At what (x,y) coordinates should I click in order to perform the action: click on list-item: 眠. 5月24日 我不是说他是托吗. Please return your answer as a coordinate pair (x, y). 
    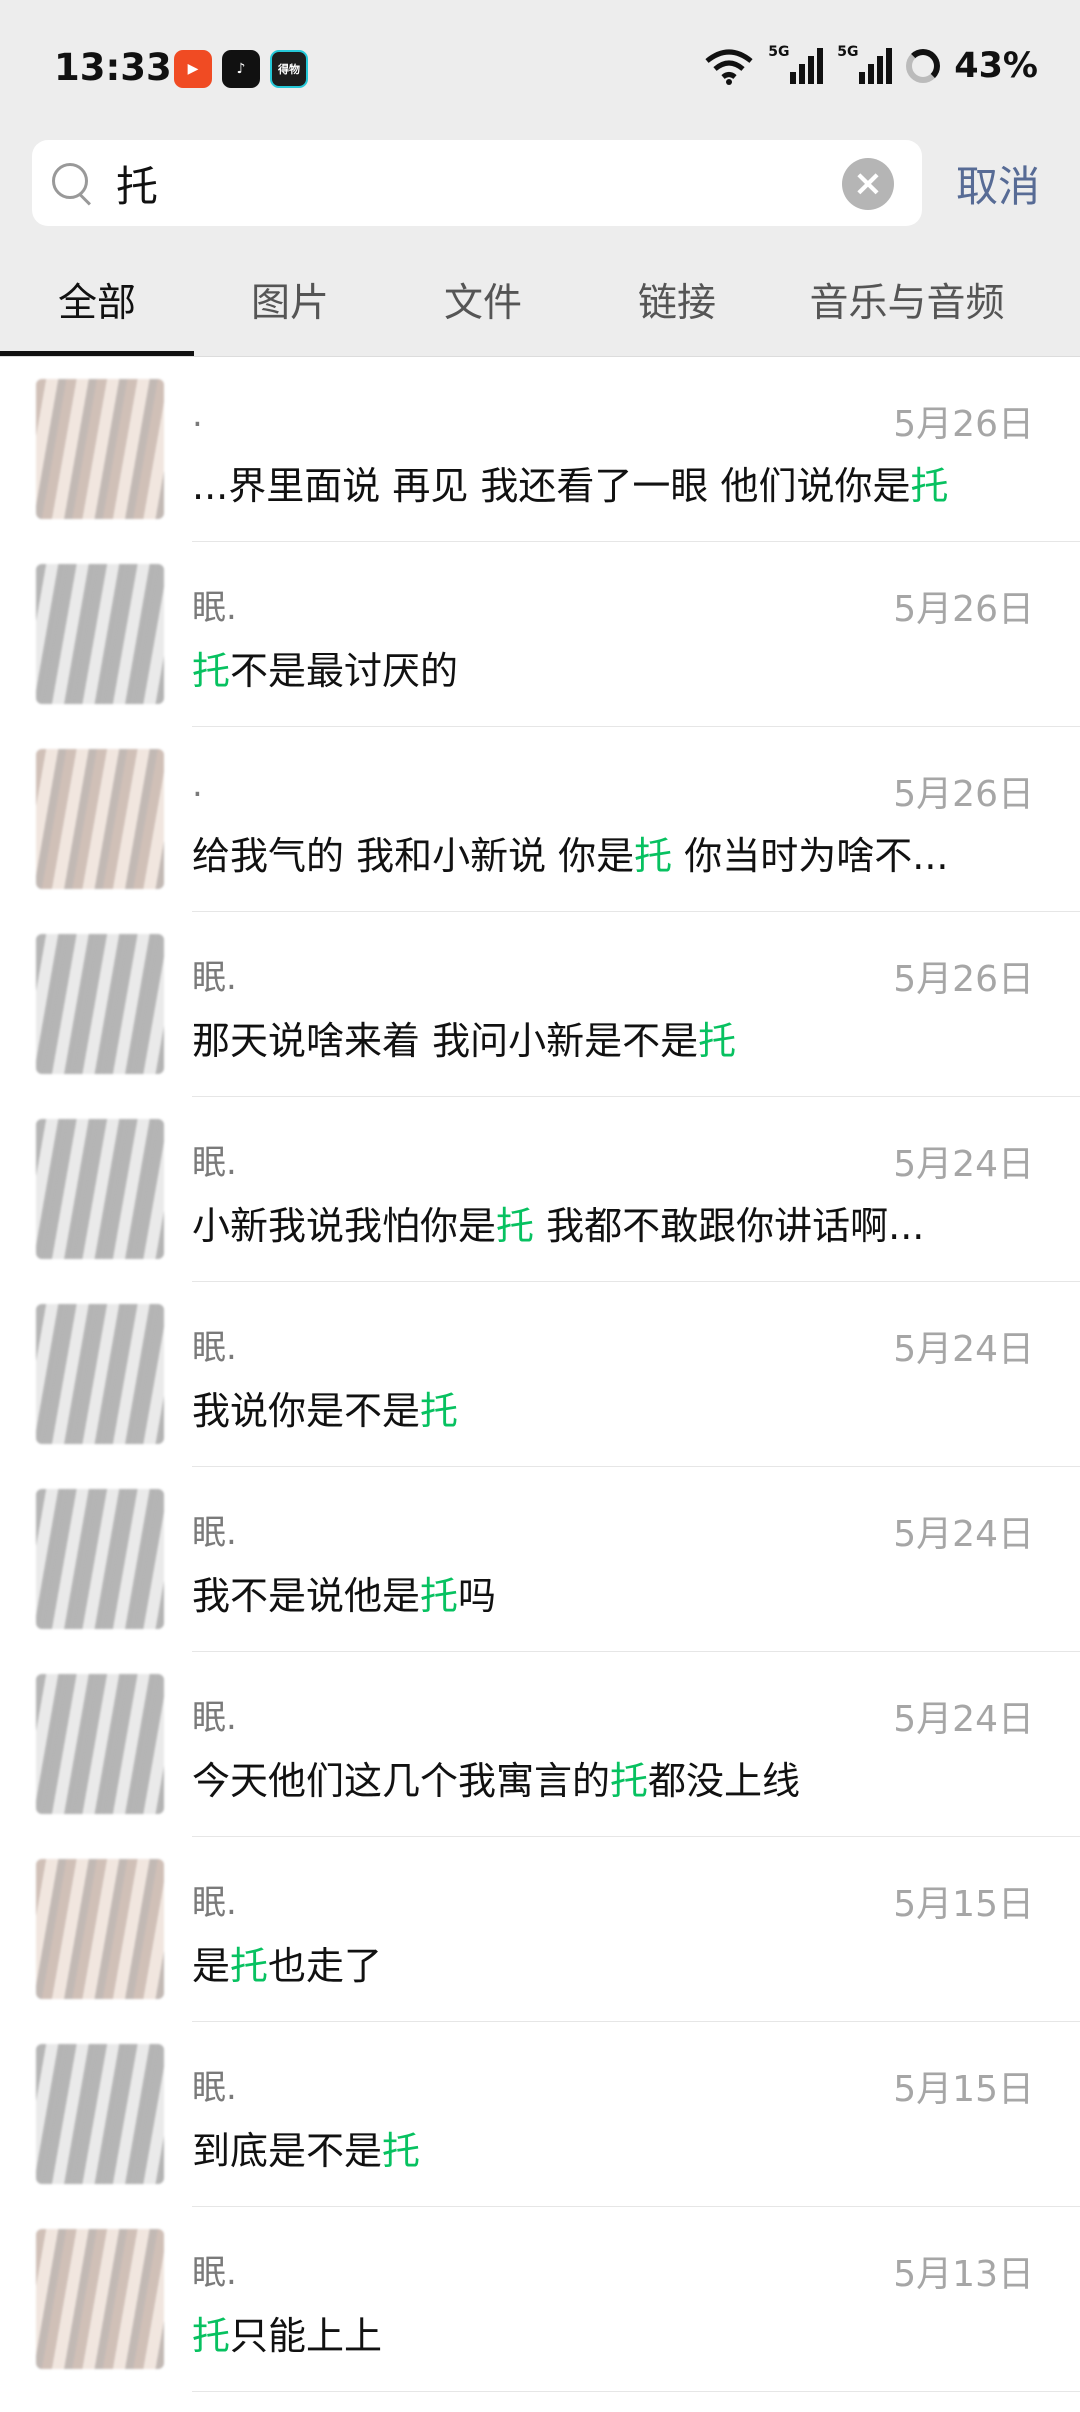
    Looking at the image, I should click on (540, 1559).